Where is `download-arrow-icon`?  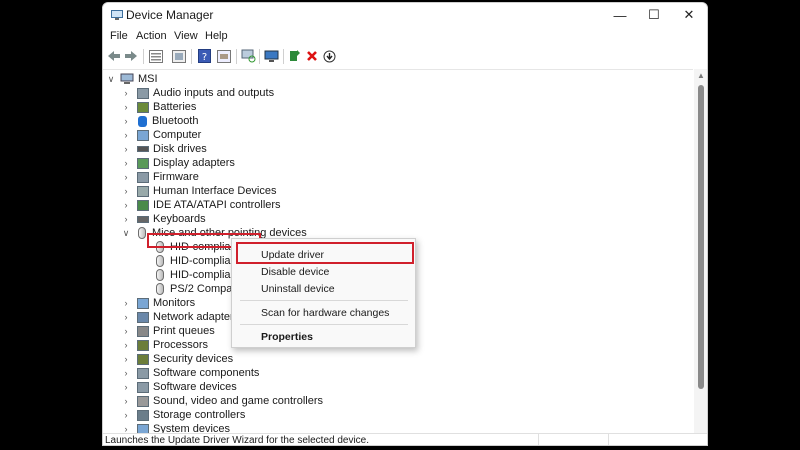 download-arrow-icon is located at coordinates (329, 56).